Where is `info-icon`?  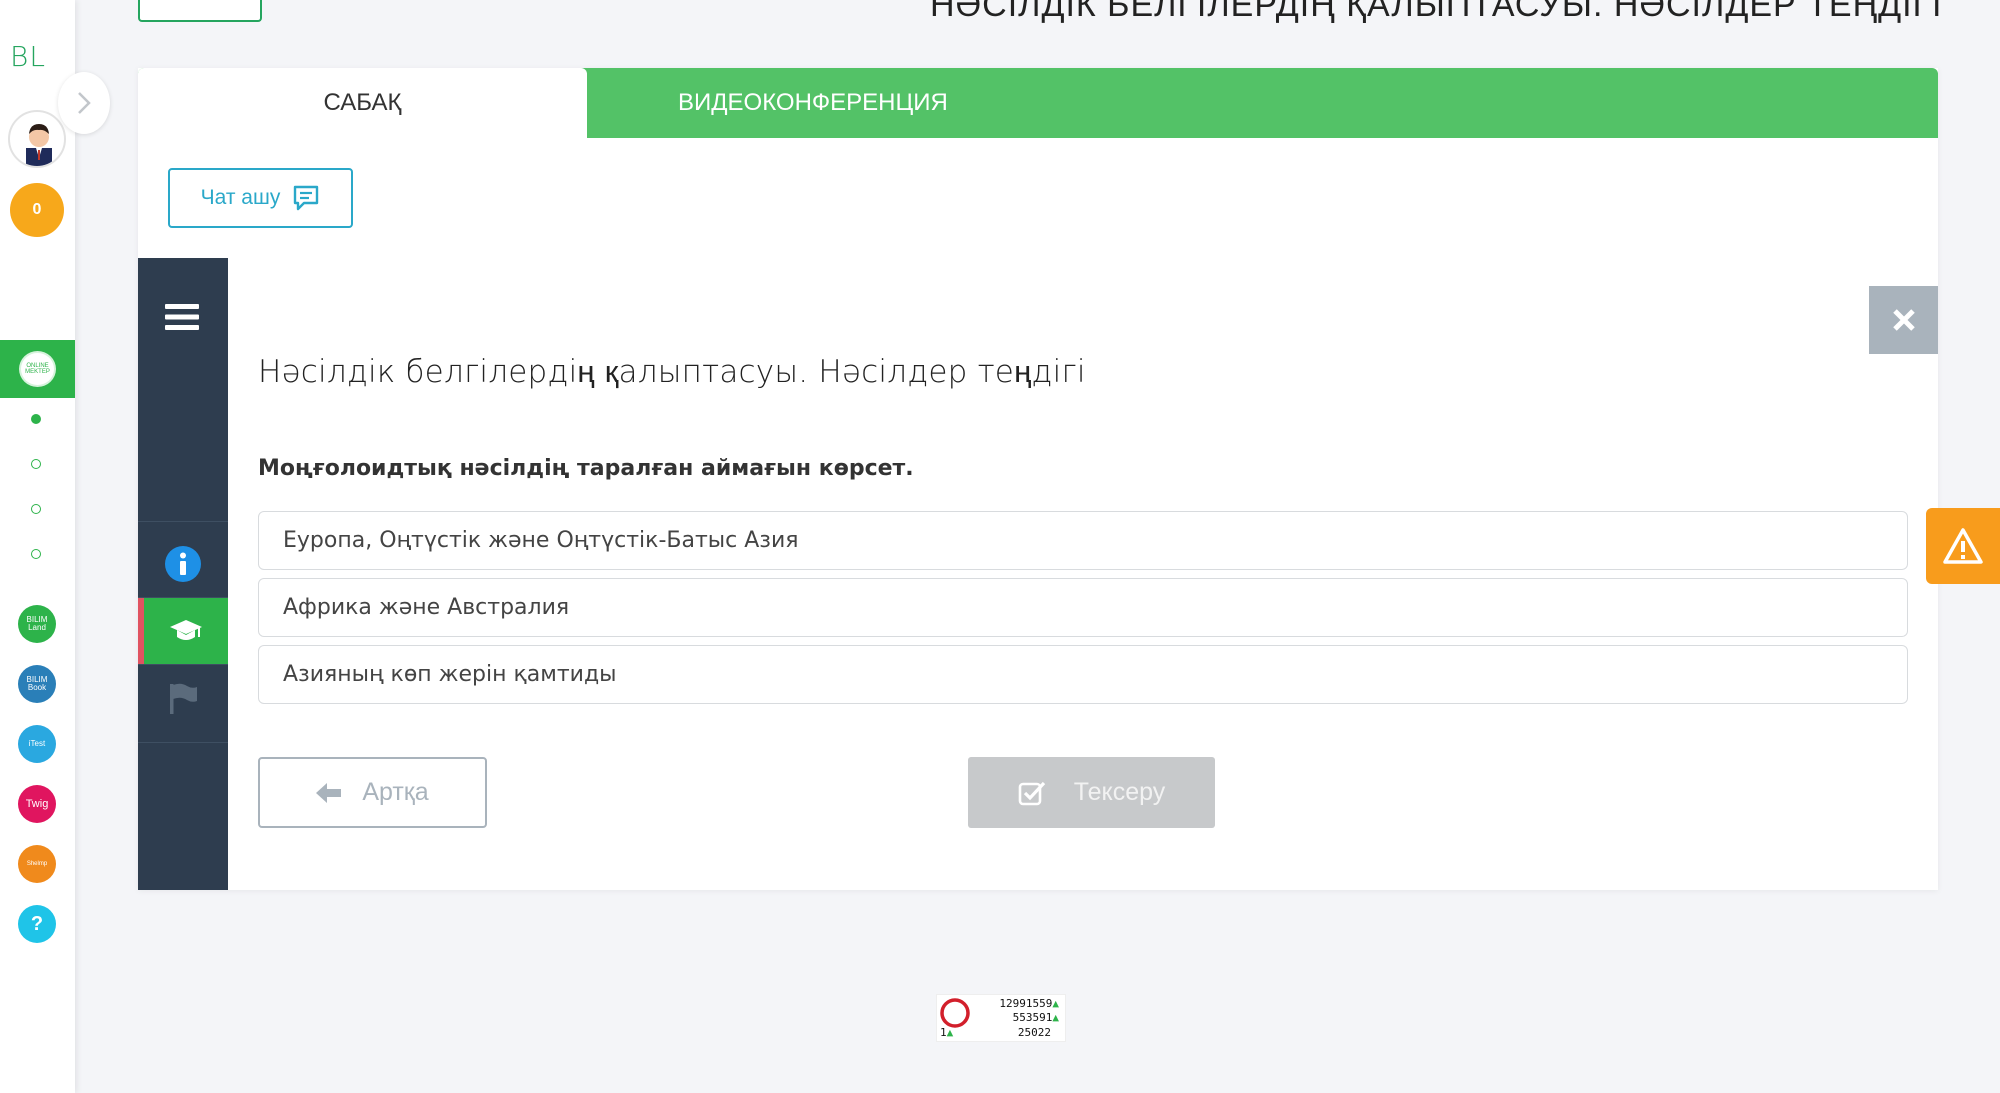 info-icon is located at coordinates (183, 564).